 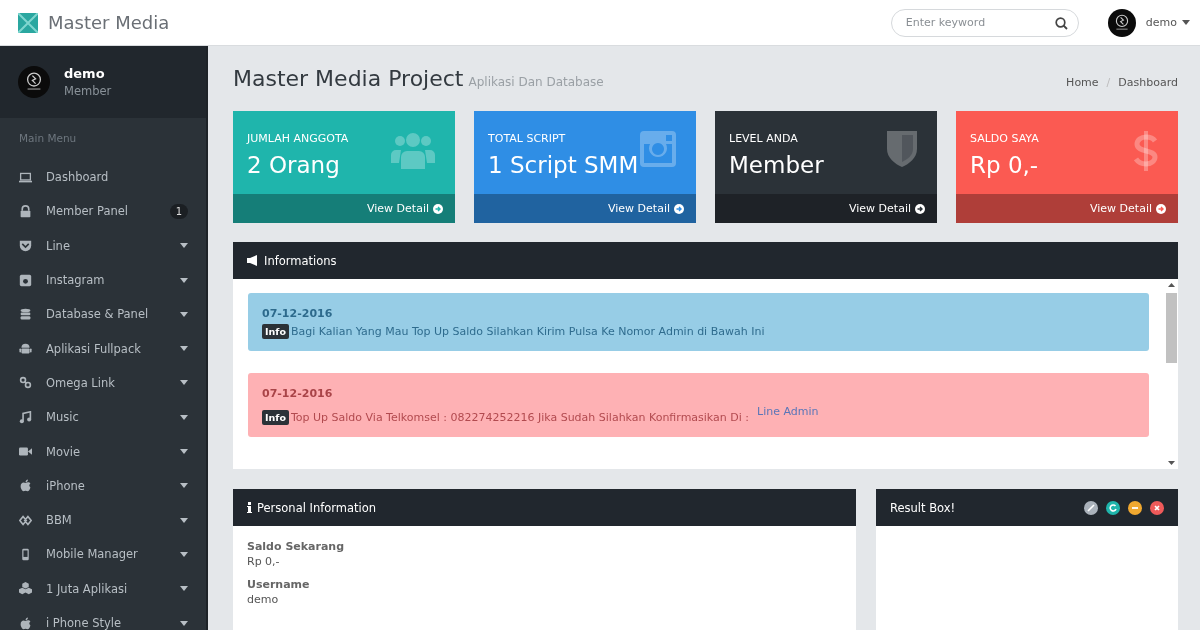 I want to click on monitor-icon, so click(x=25, y=177).